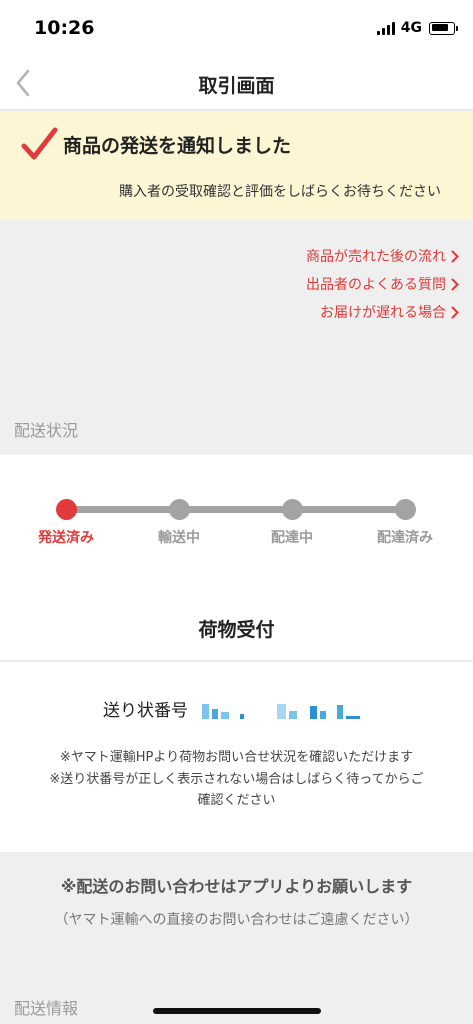  Describe the element at coordinates (385, 28) in the screenshot. I see `signal-icon` at that location.